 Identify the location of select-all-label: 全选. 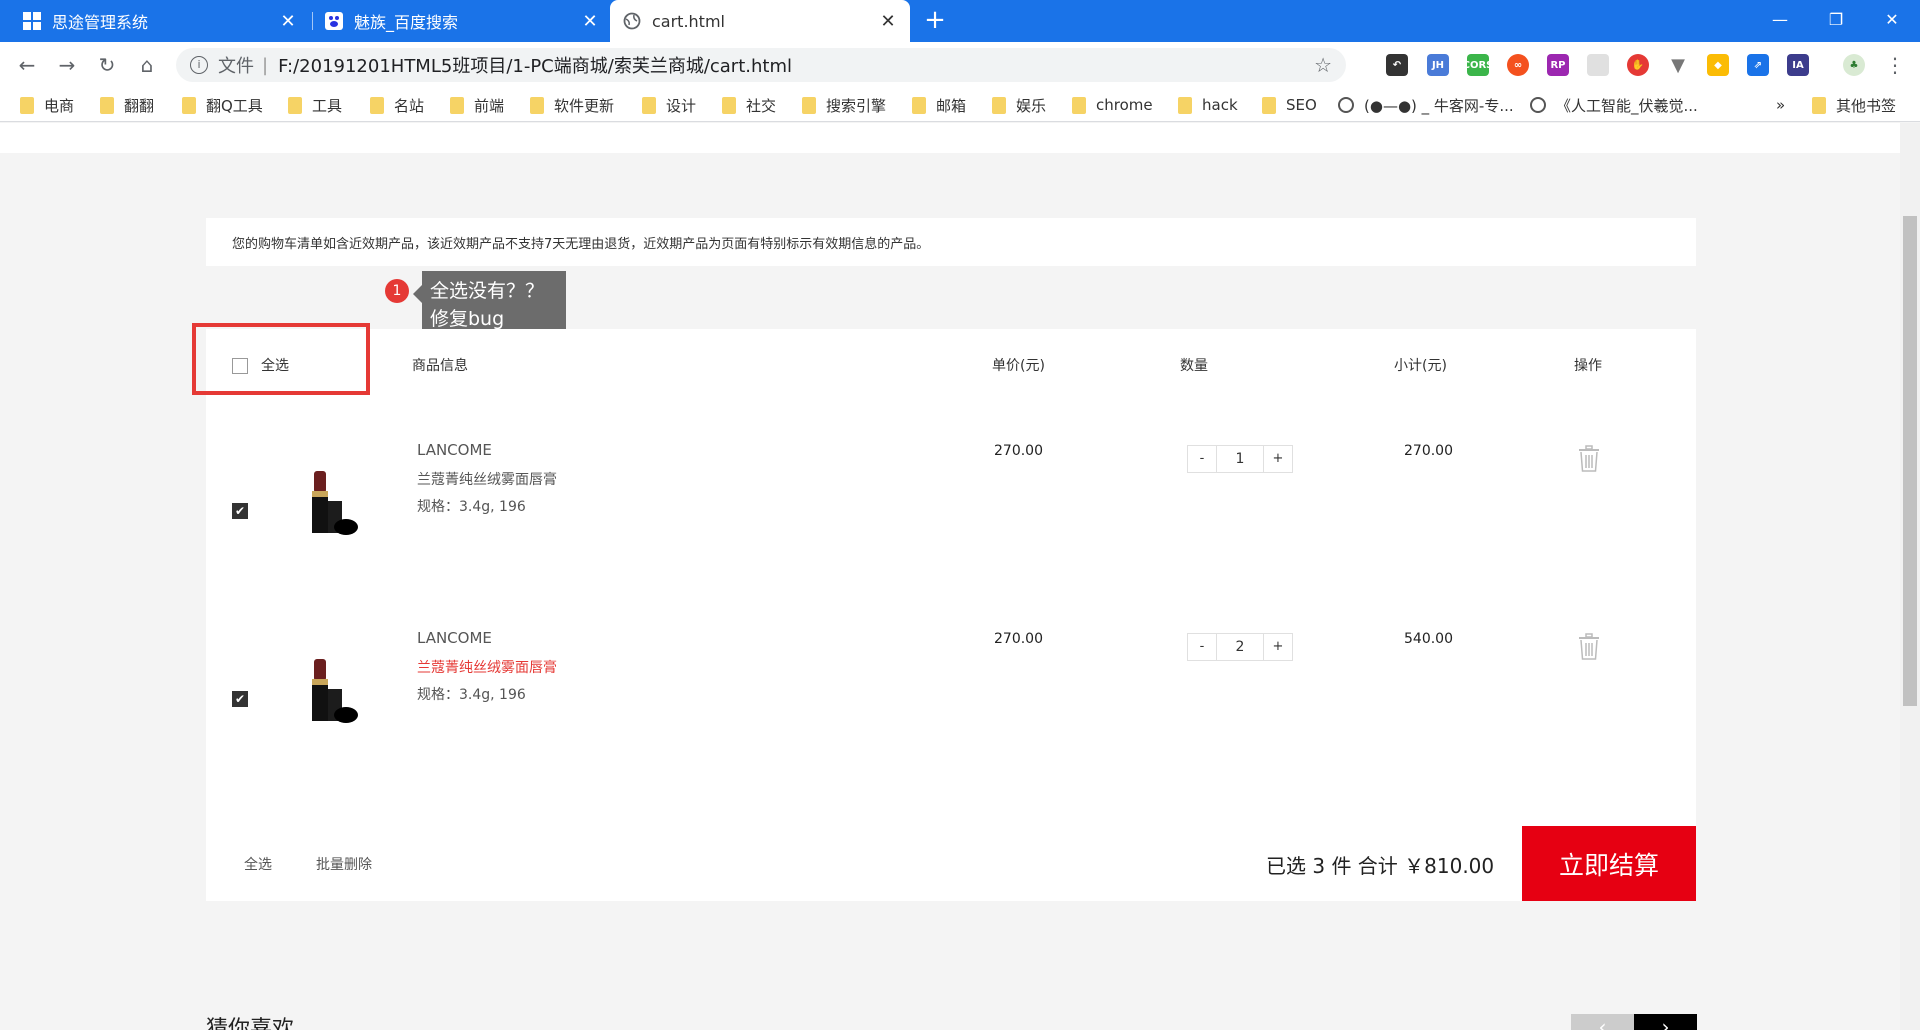
(275, 365).